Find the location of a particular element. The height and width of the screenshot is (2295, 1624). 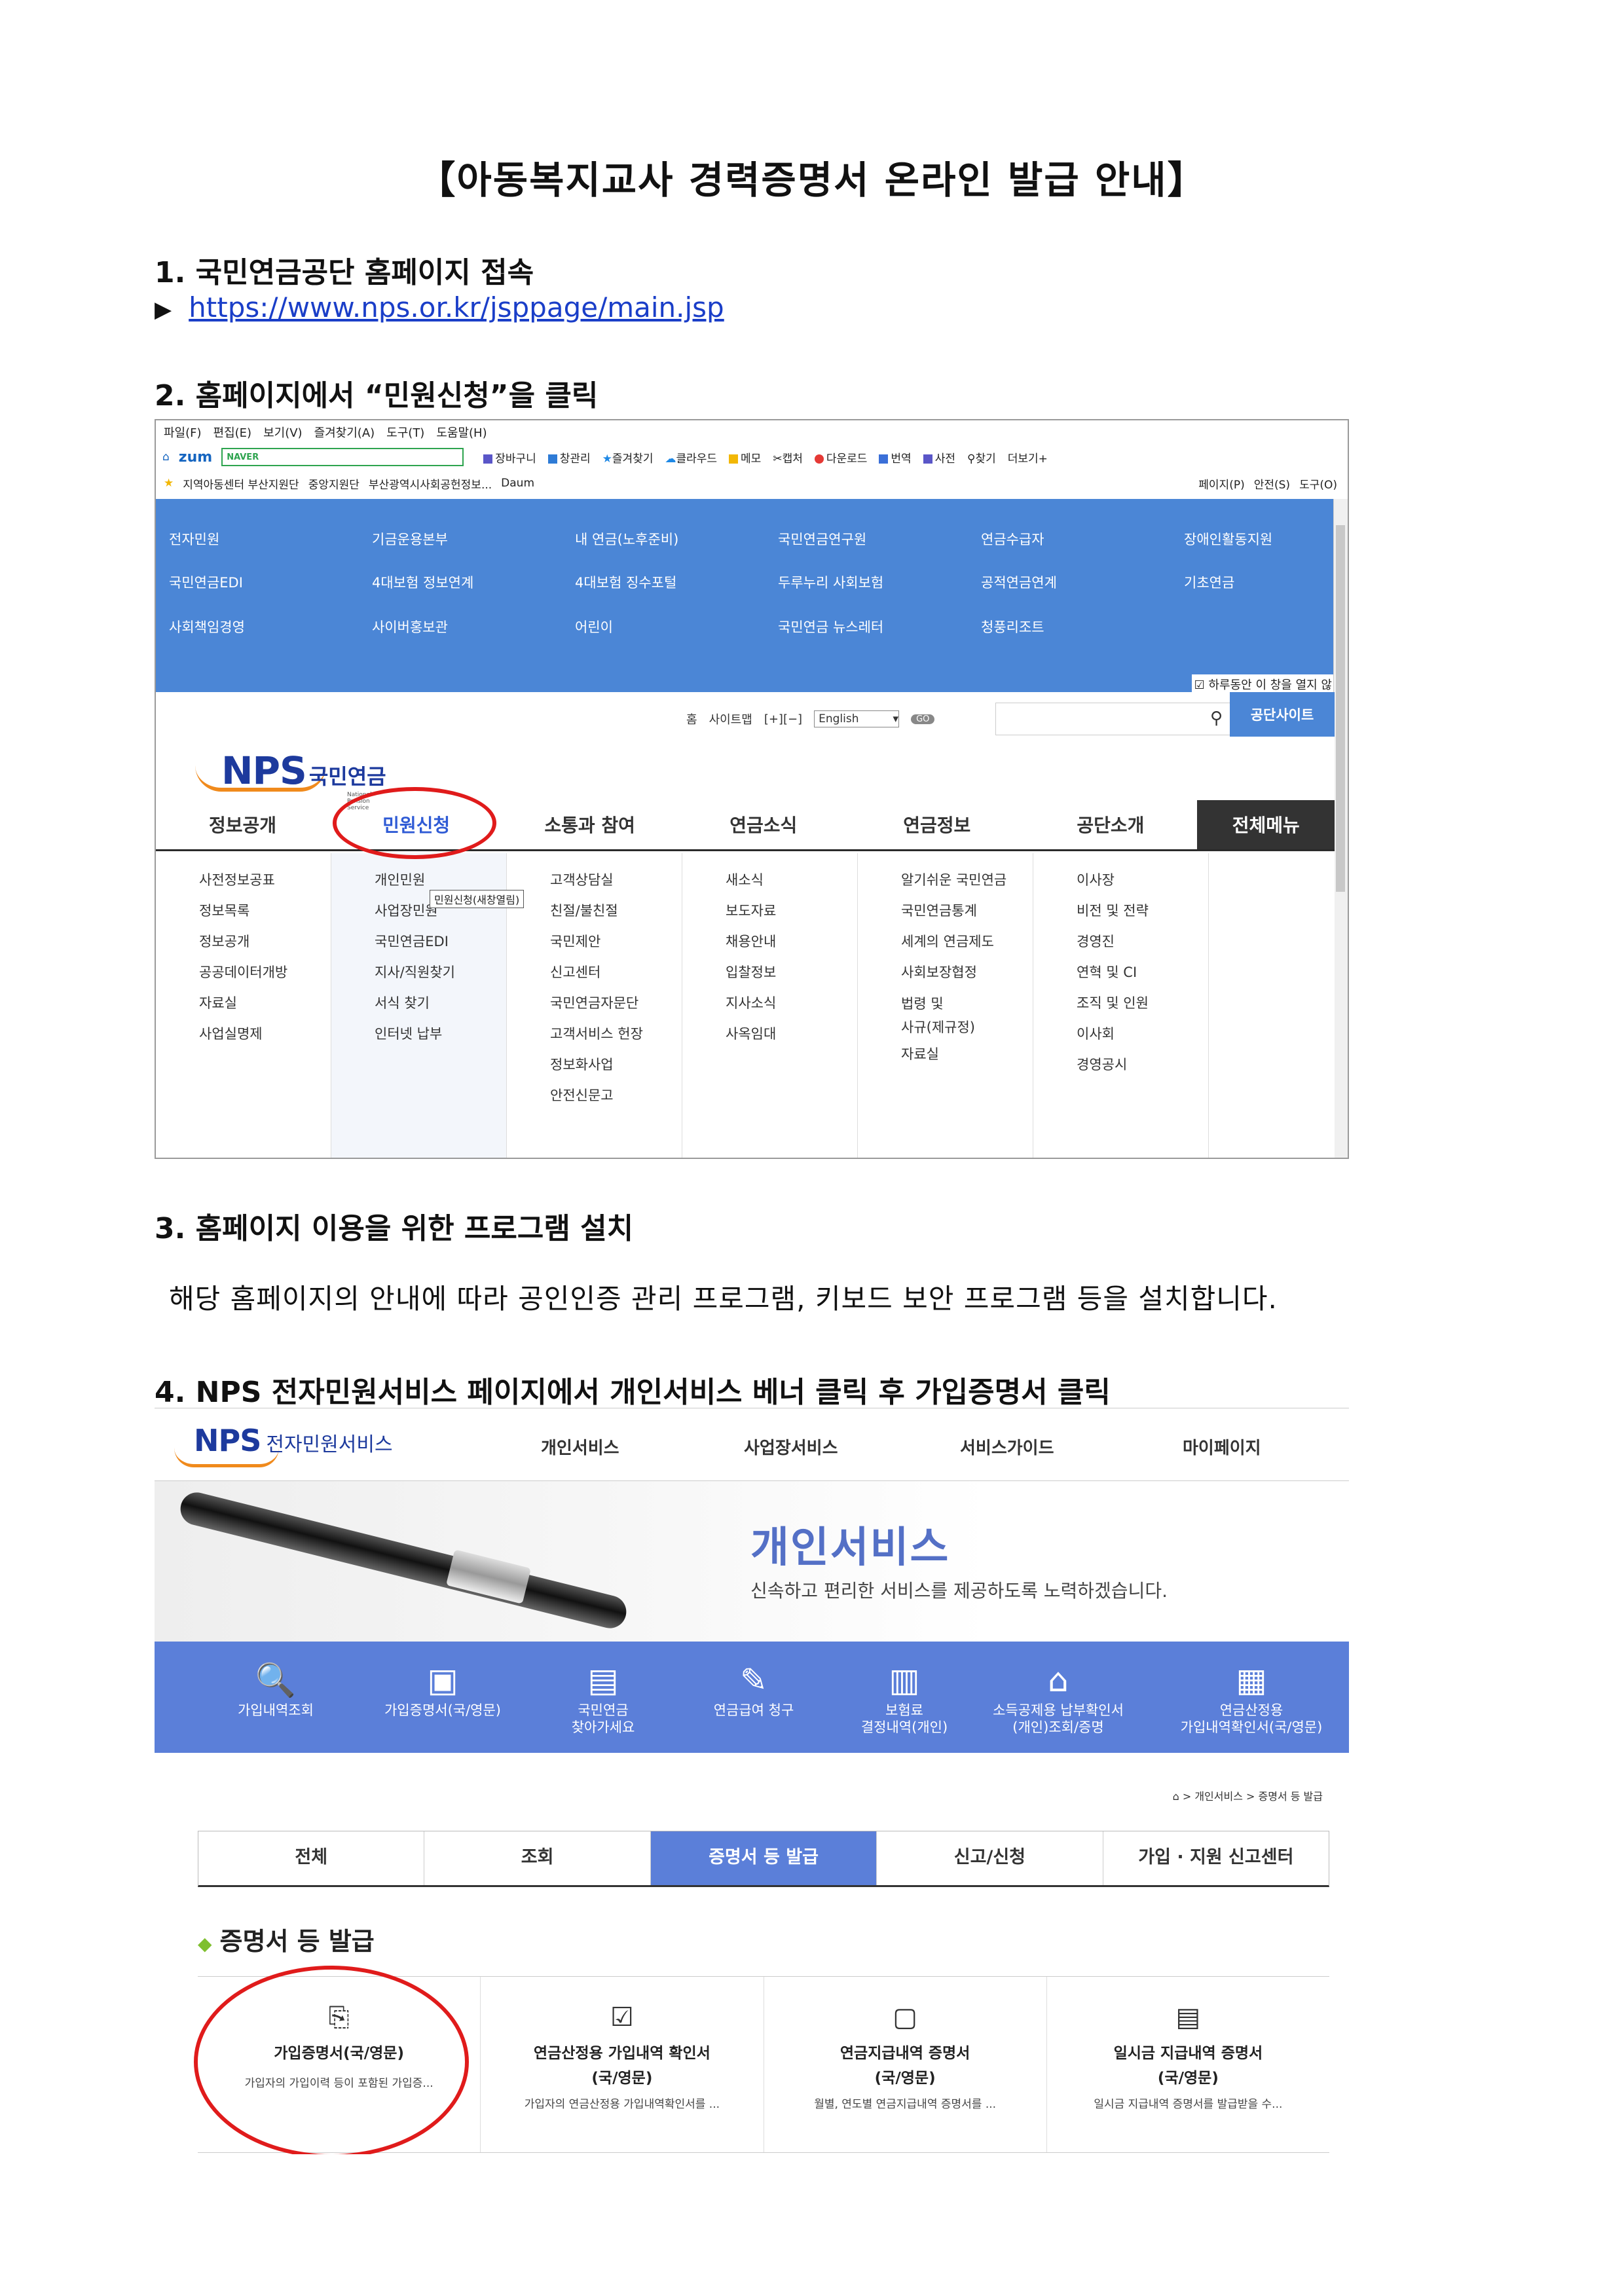

tab-inquiry: 조회 is located at coordinates (537, 1858).